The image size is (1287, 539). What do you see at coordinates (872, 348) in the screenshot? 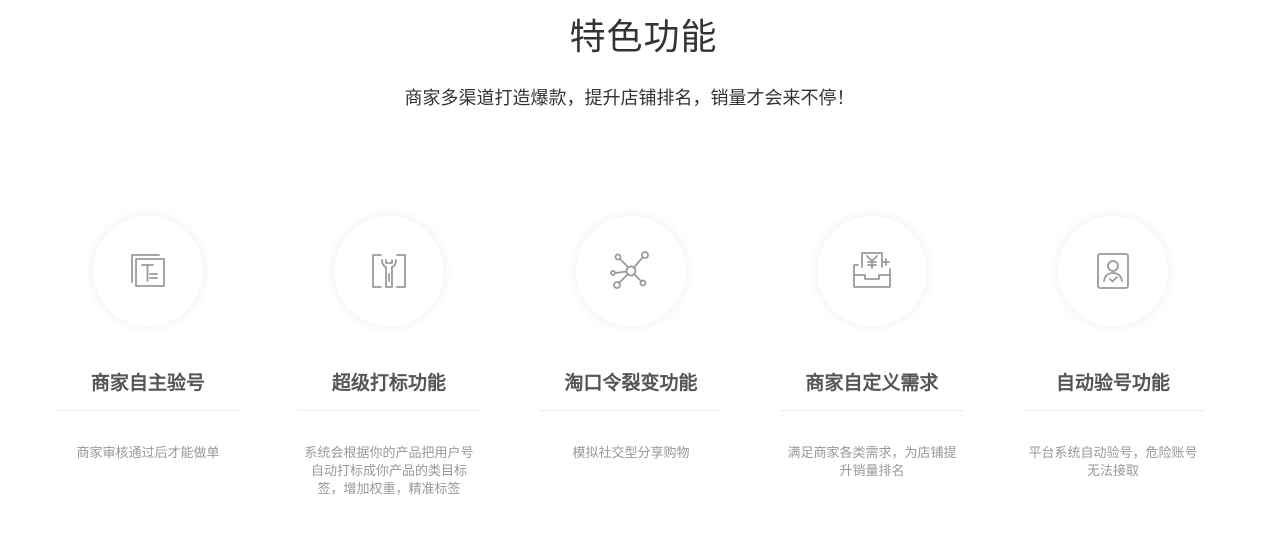
I see `feature-card: 商家自定义需求 满足商家各类需求，为店铺提升销量排名` at bounding box center [872, 348].